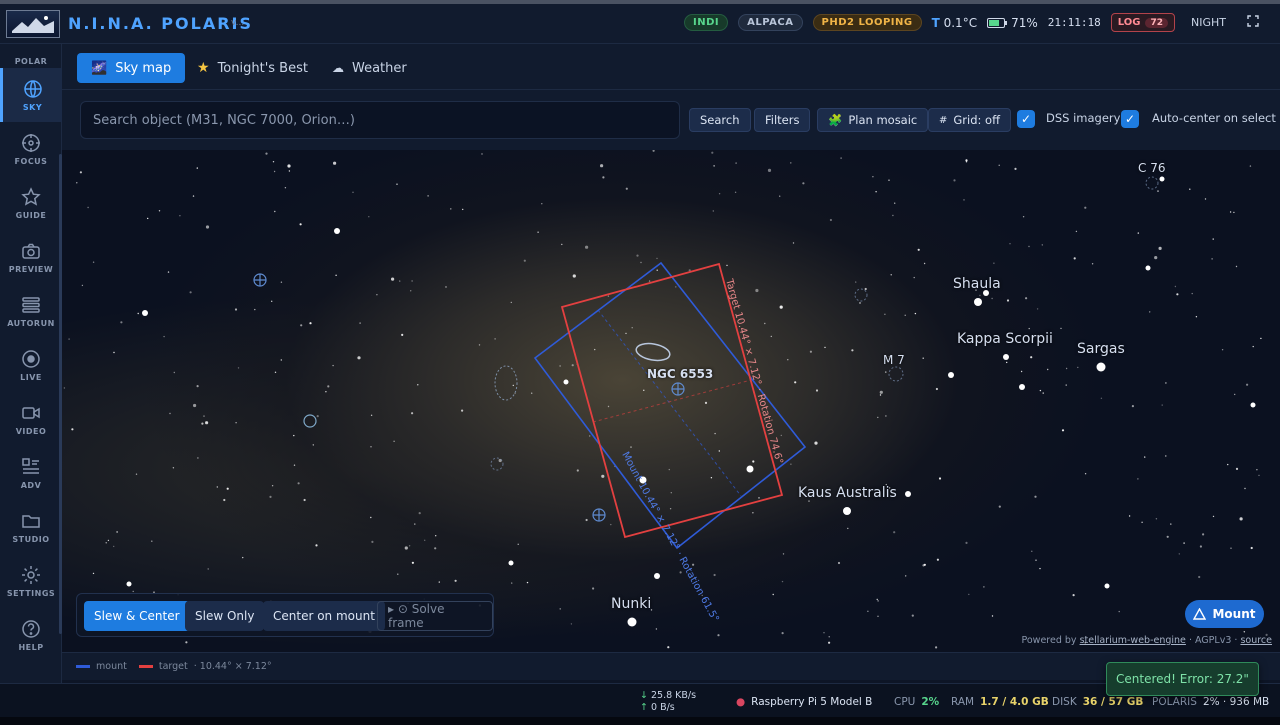 The image size is (1280, 725). Describe the element at coordinates (225, 616) in the screenshot. I see `slew-only-button: Slew Only` at that location.